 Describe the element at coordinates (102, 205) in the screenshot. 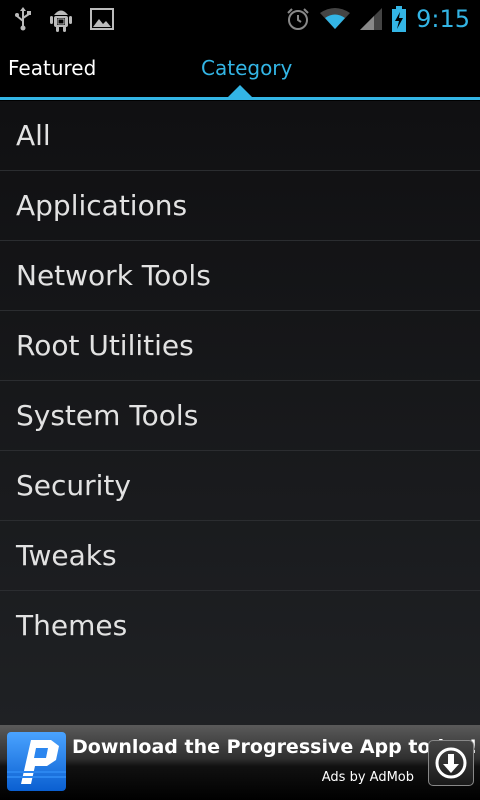

I see `list-item-label: Applications` at that location.